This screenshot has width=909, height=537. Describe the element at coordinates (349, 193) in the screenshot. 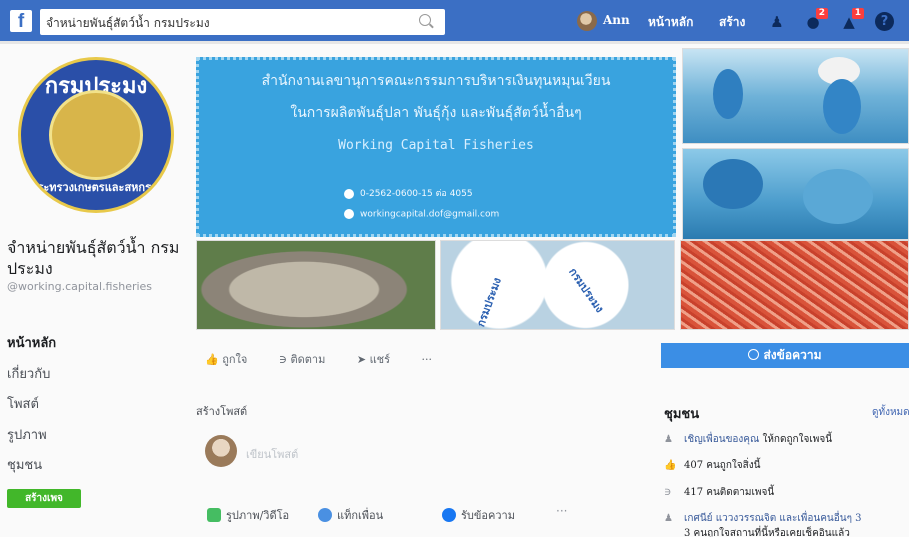

I see `phone-icon` at that location.